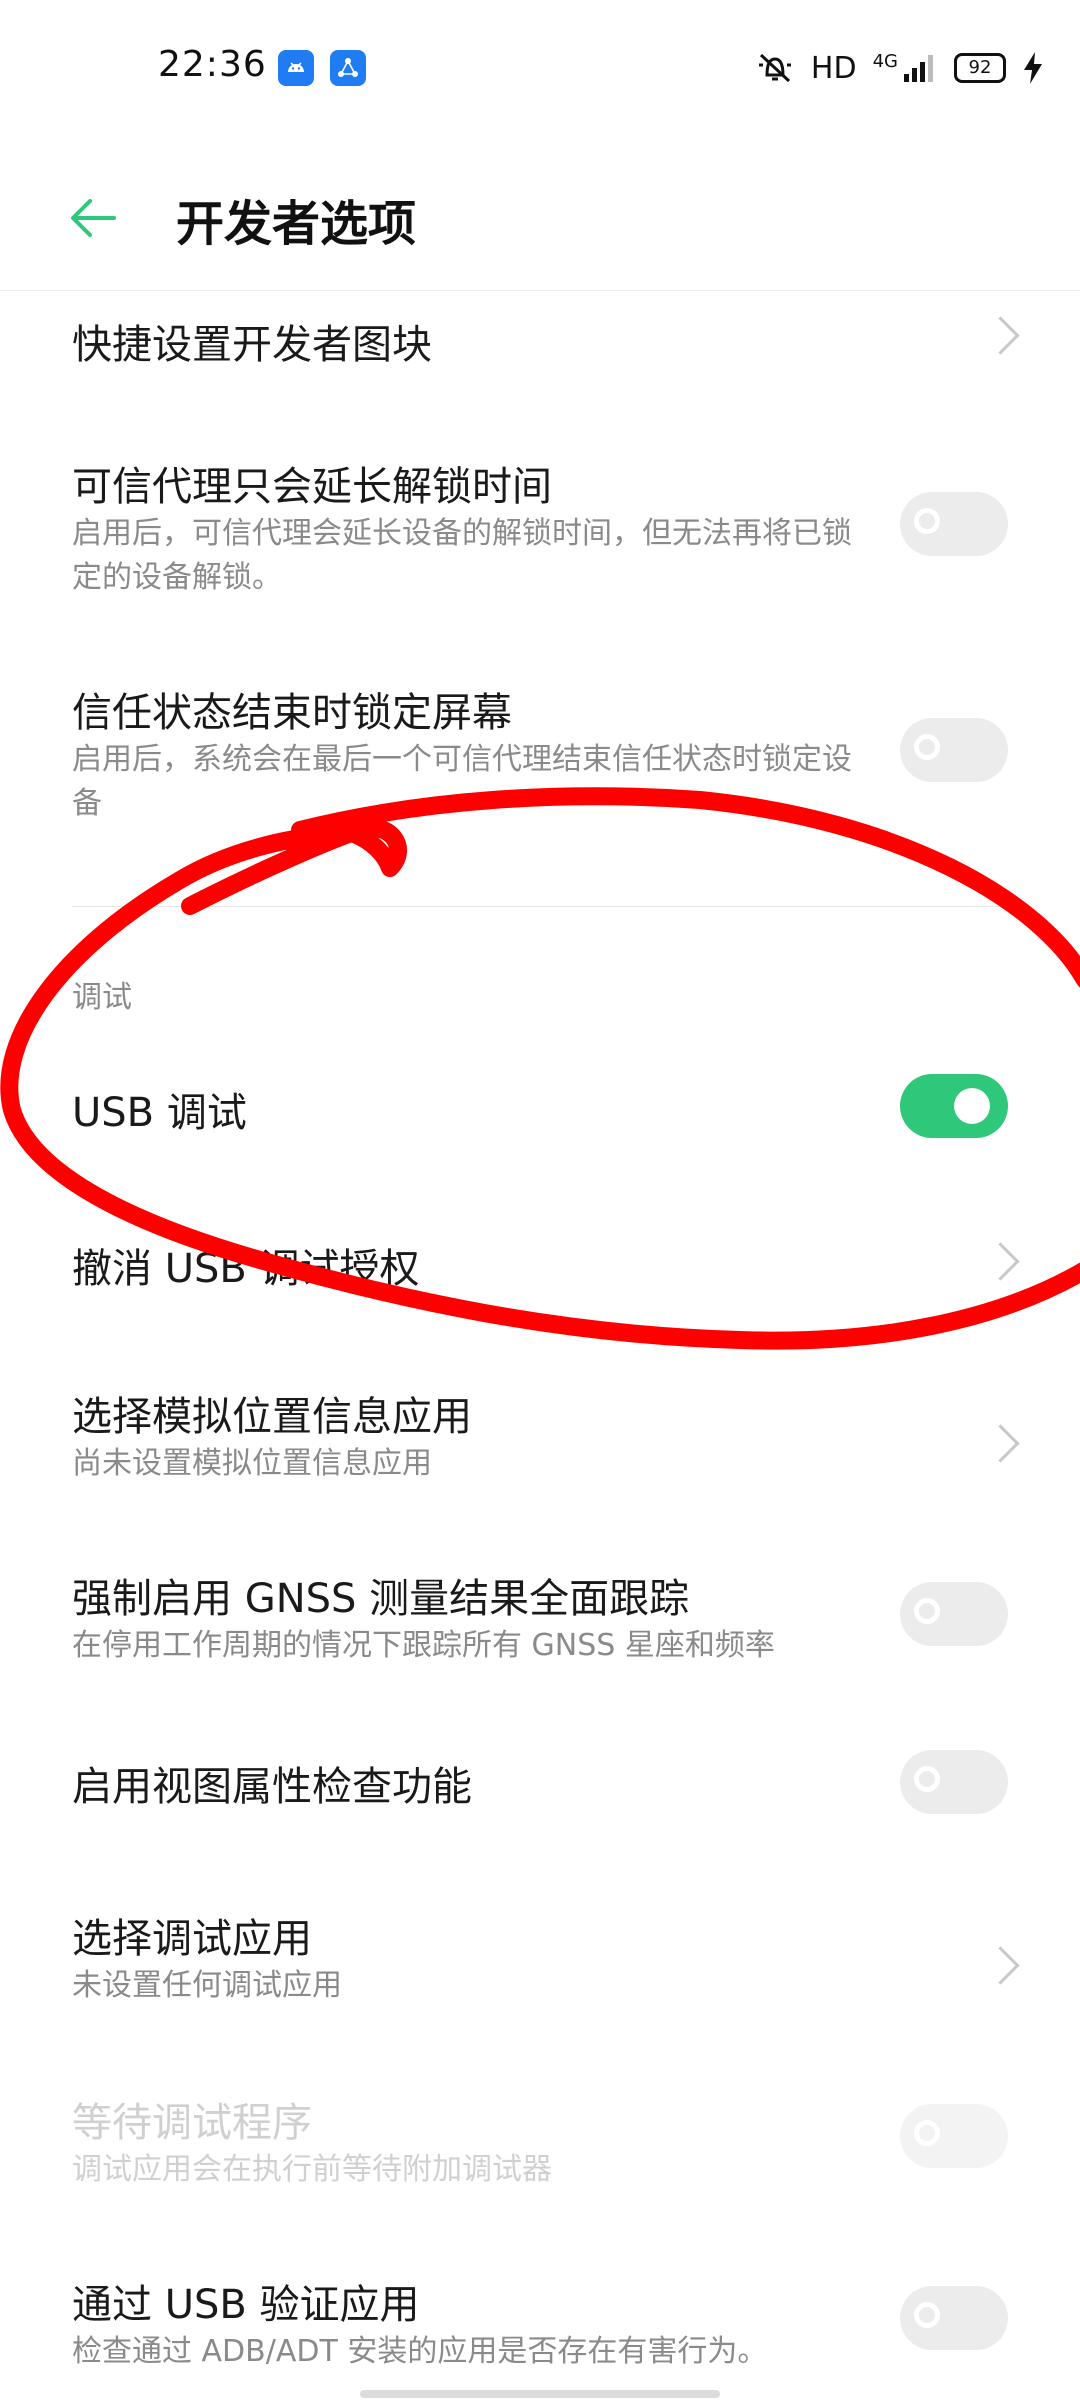  Describe the element at coordinates (954, 2318) in the screenshot. I see `verify-usb-toggle` at that location.